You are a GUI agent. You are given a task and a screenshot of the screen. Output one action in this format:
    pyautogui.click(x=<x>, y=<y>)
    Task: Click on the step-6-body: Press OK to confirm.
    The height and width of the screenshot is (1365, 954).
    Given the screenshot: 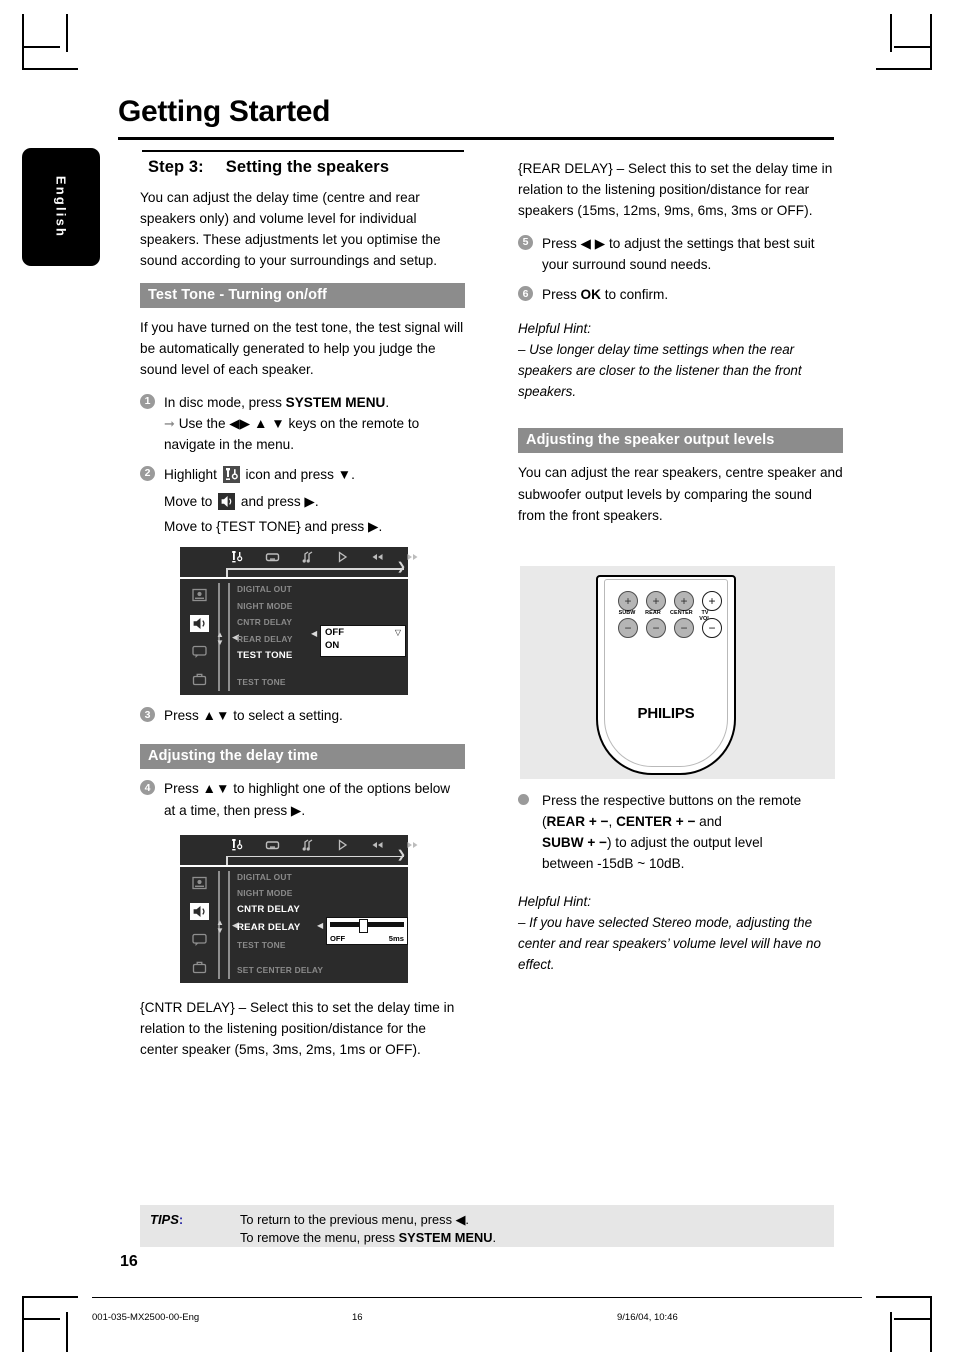 What is the action you would take?
    pyautogui.click(x=692, y=294)
    